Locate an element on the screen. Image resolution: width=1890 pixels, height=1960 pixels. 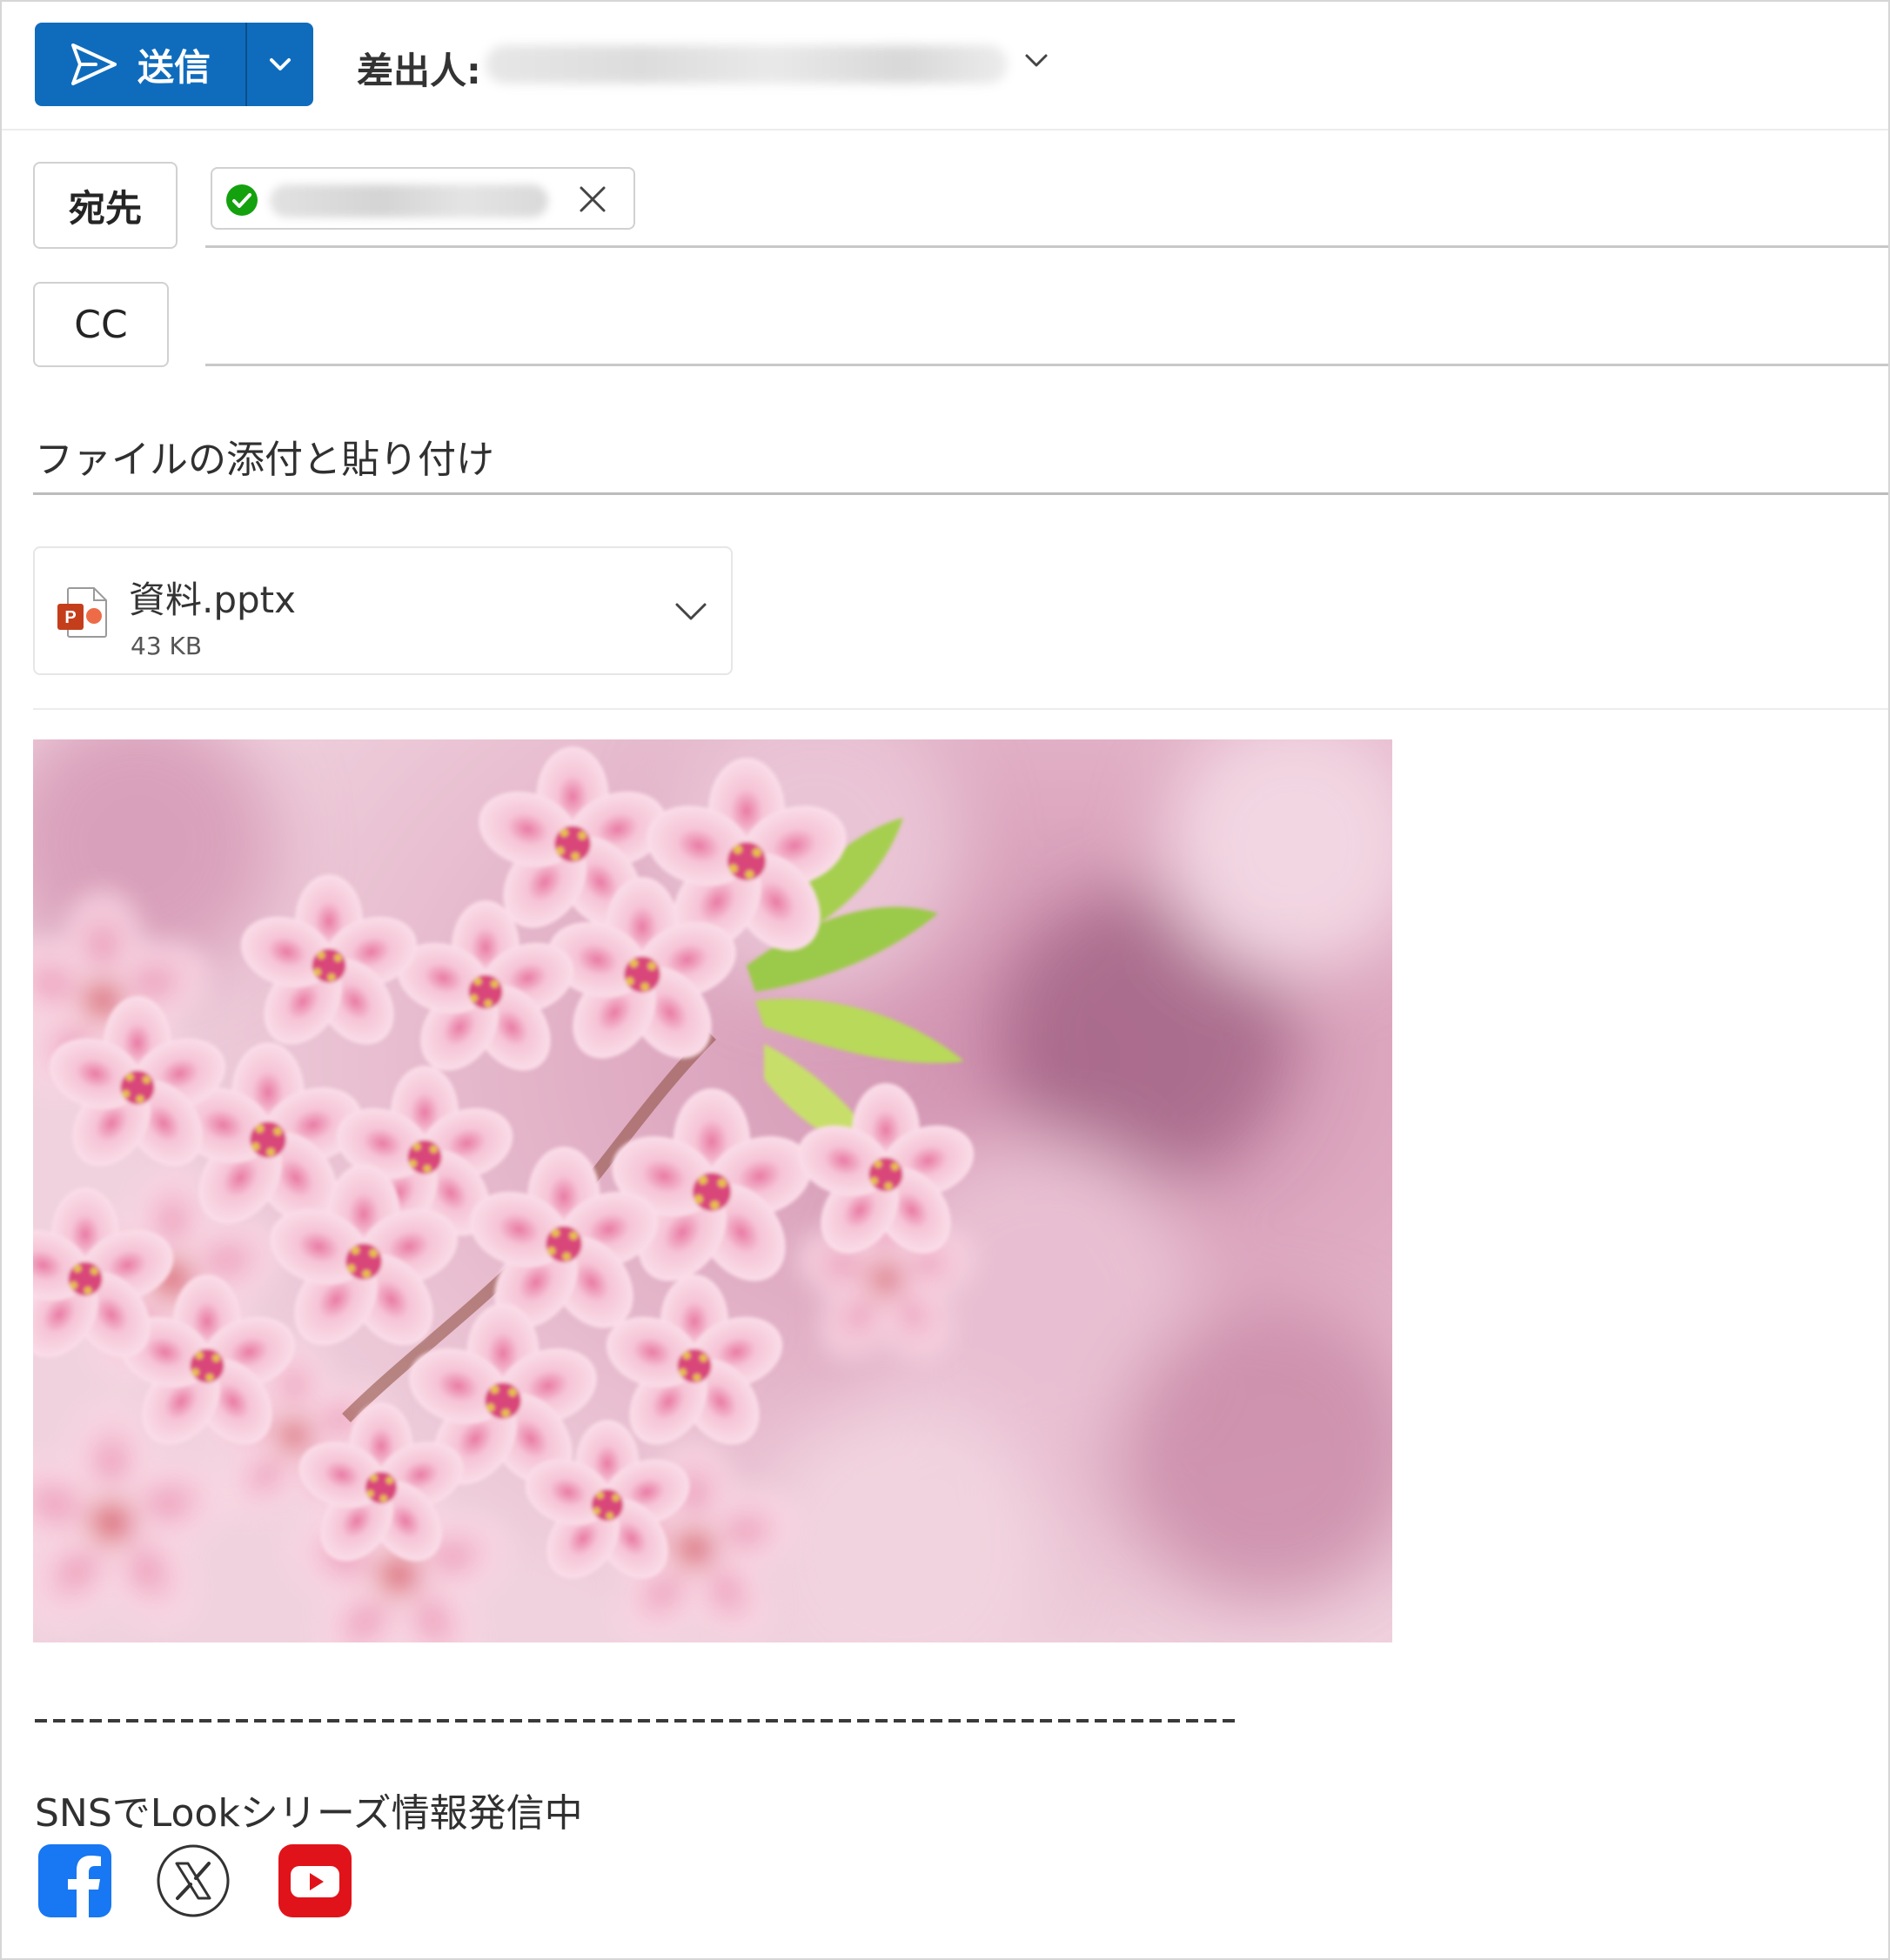
facebook-icon is located at coordinates (75, 1881).